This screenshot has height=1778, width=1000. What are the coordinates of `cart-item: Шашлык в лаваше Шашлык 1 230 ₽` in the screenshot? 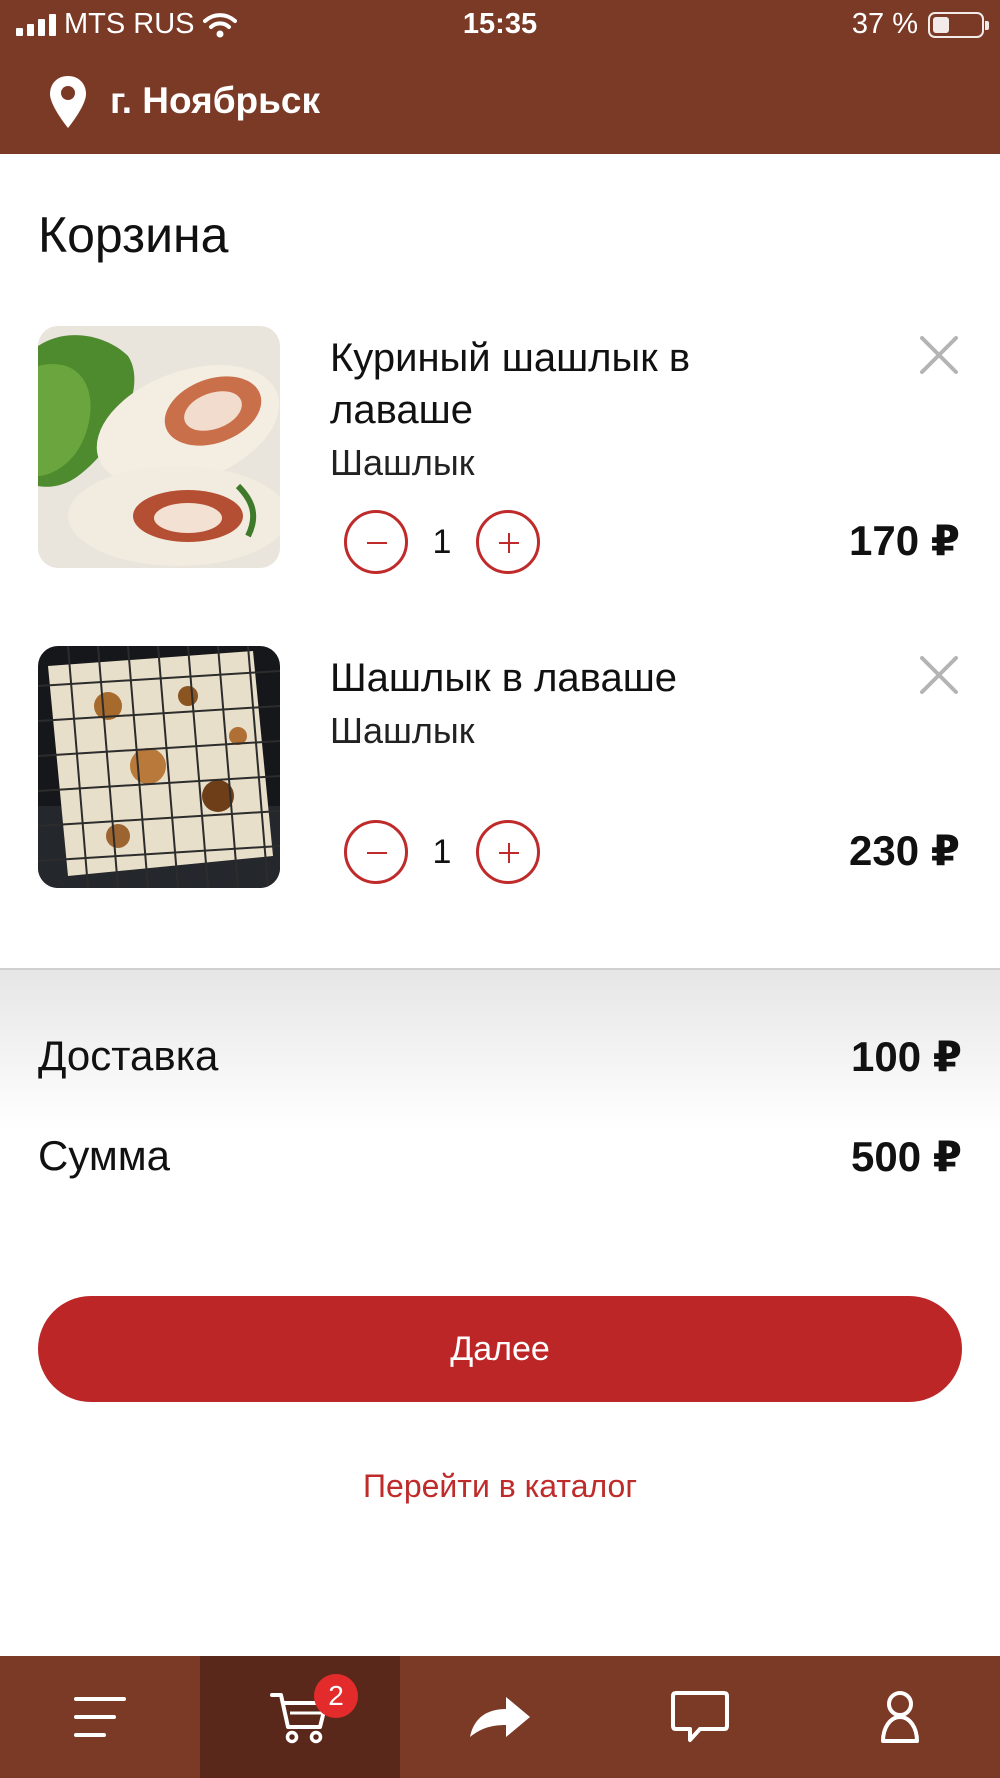 It's located at (500, 768).